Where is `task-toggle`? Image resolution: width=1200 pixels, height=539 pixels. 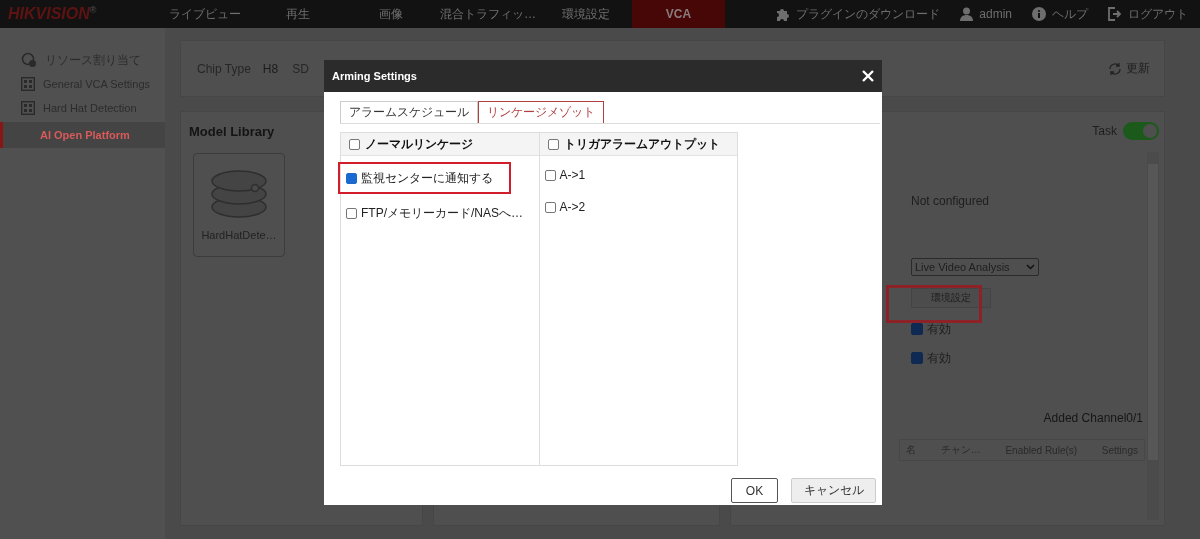
task-toggle is located at coordinates (1141, 131).